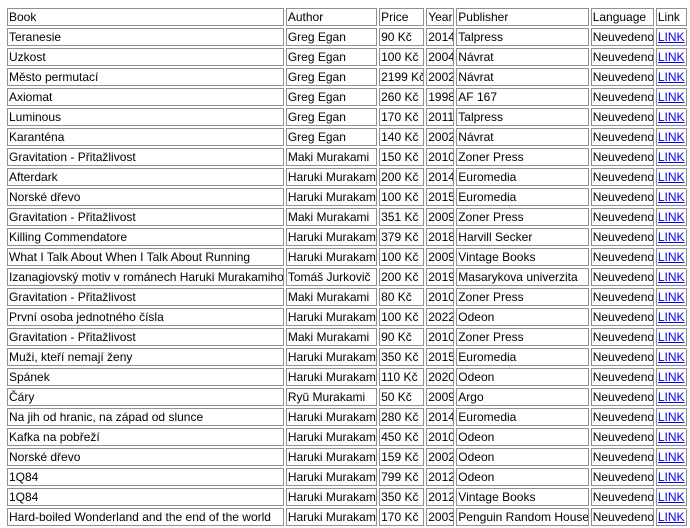  I want to click on header-row: Book Author Price Year Publisher Language Link, so click(347, 17).